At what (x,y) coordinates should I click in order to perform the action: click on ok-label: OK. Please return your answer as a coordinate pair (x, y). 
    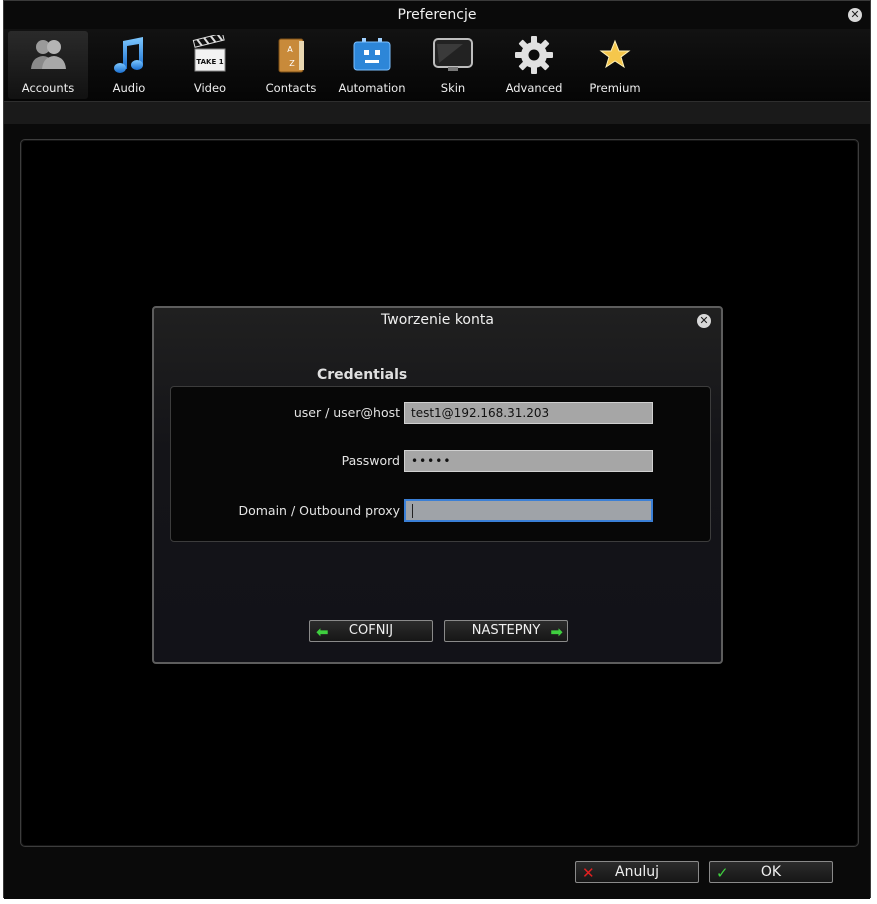
    Looking at the image, I should click on (771, 872).